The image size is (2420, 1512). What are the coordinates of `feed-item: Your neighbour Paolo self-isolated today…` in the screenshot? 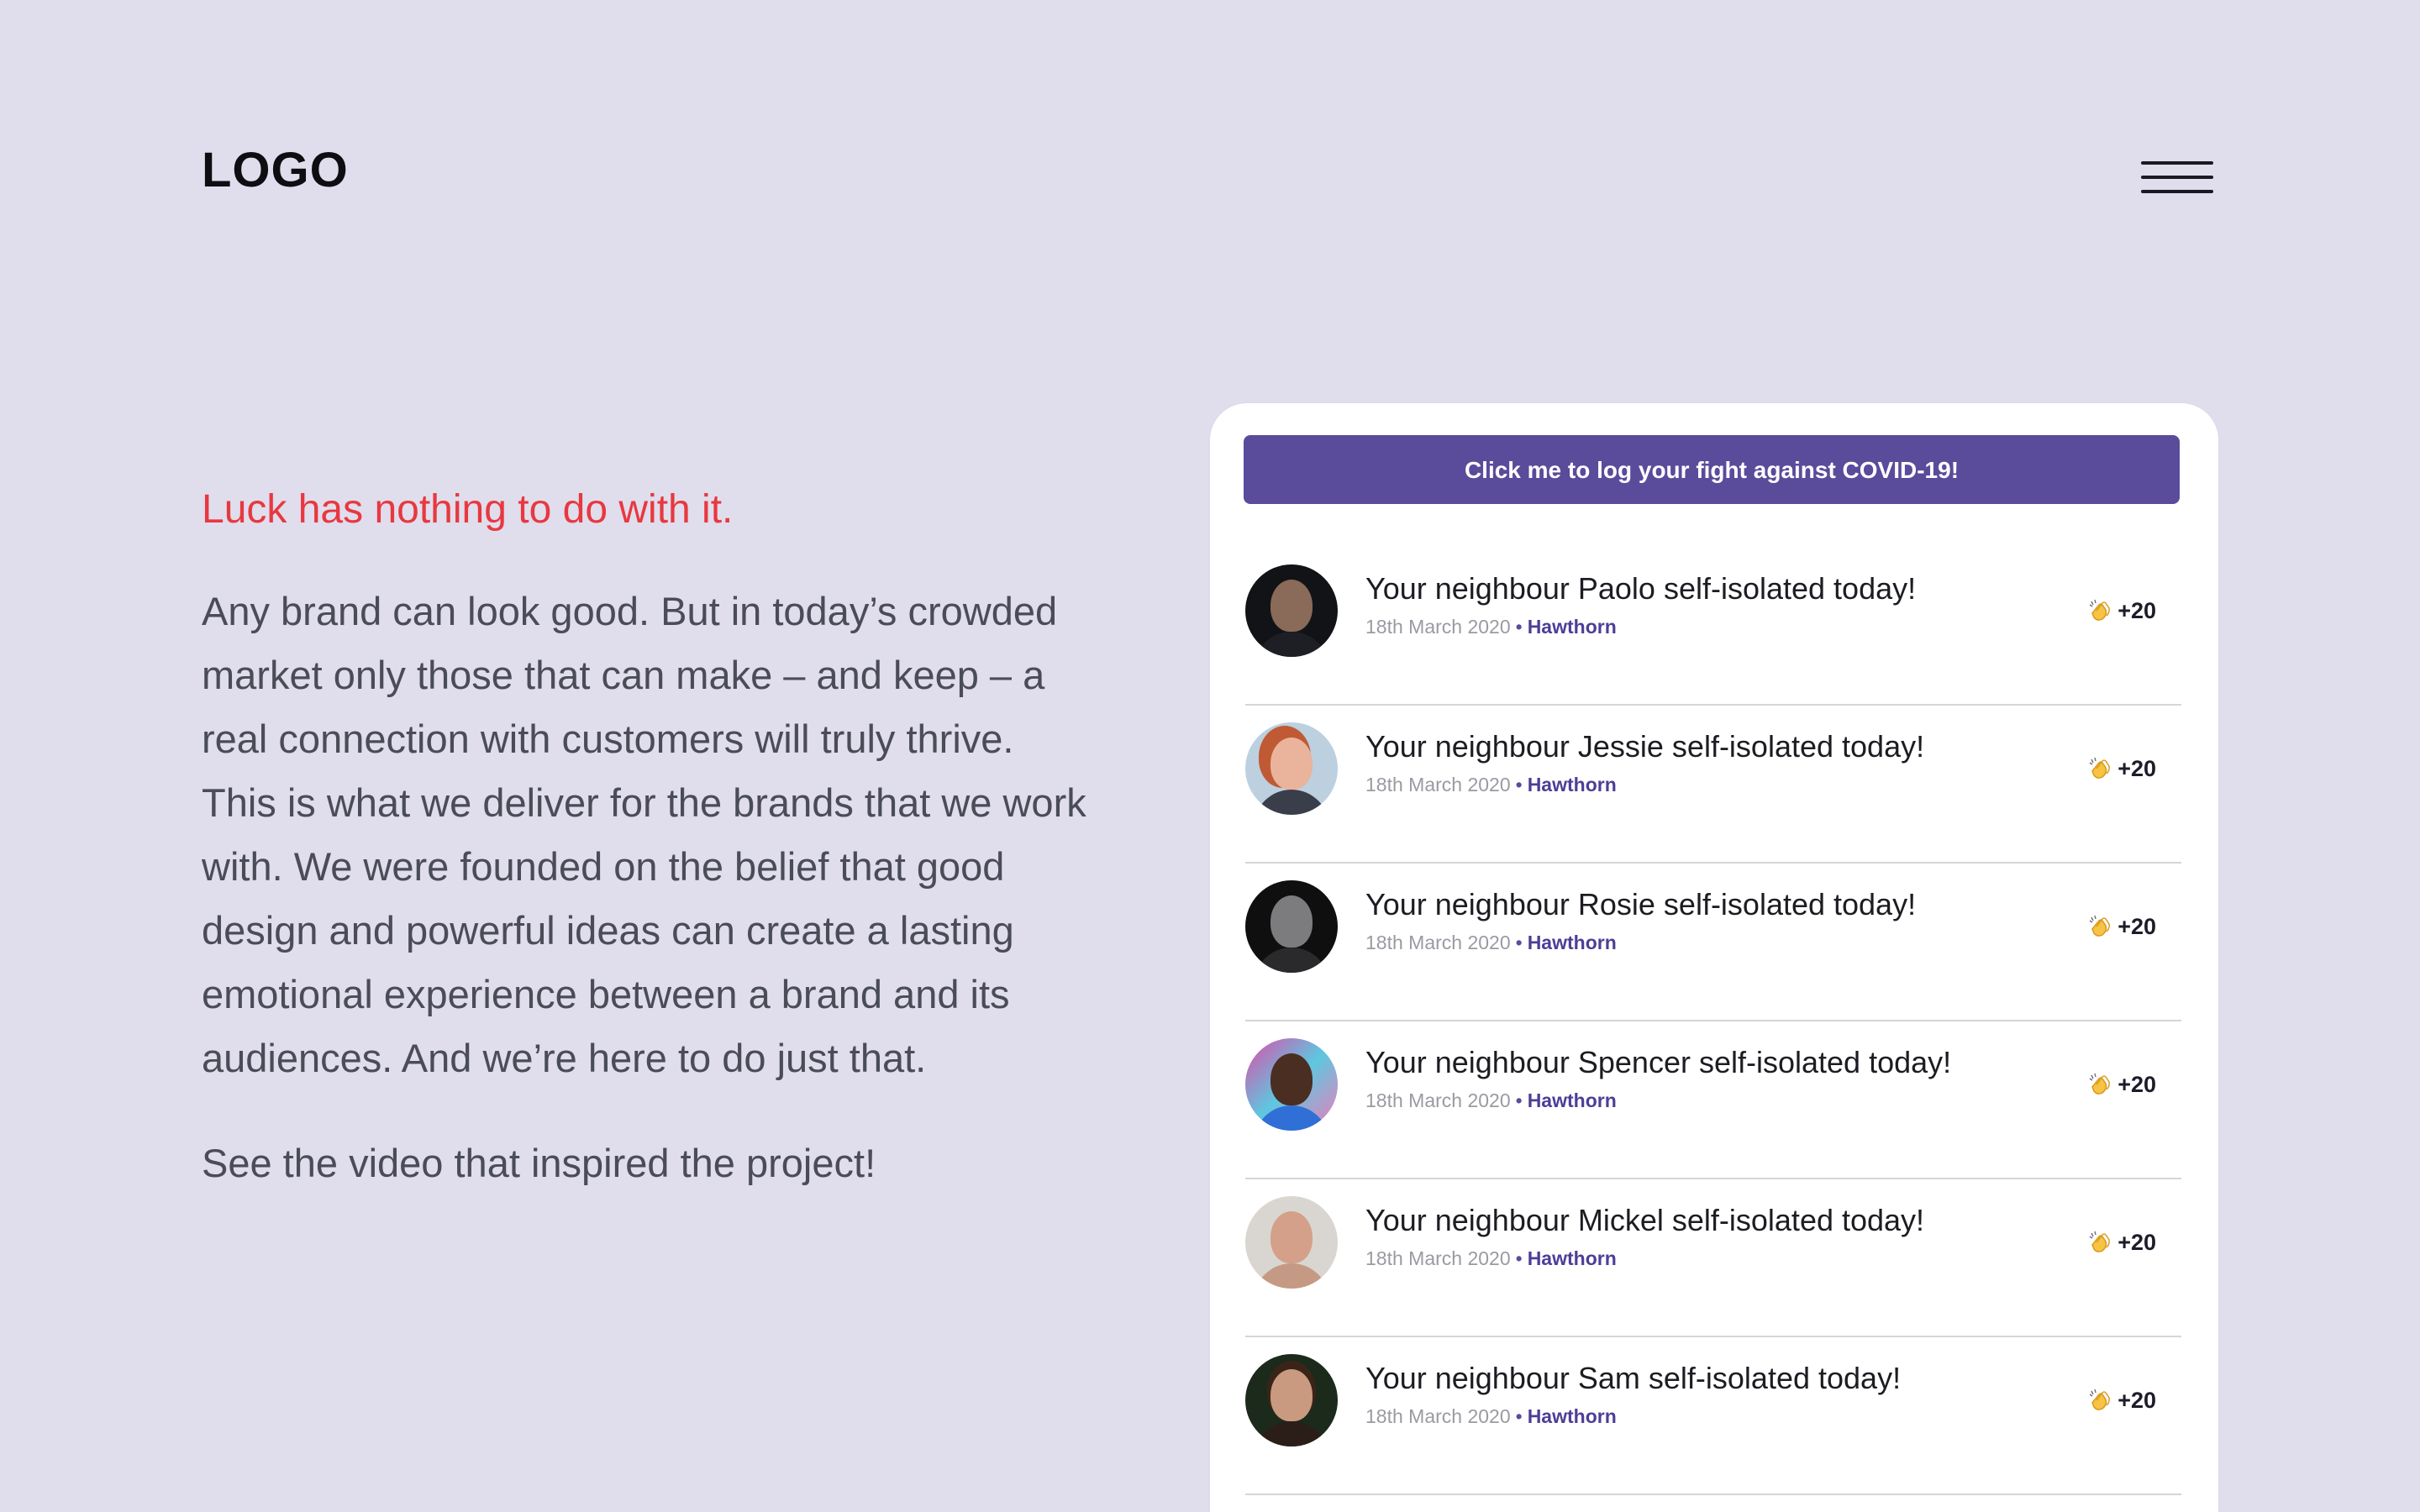 It's located at (1713, 627).